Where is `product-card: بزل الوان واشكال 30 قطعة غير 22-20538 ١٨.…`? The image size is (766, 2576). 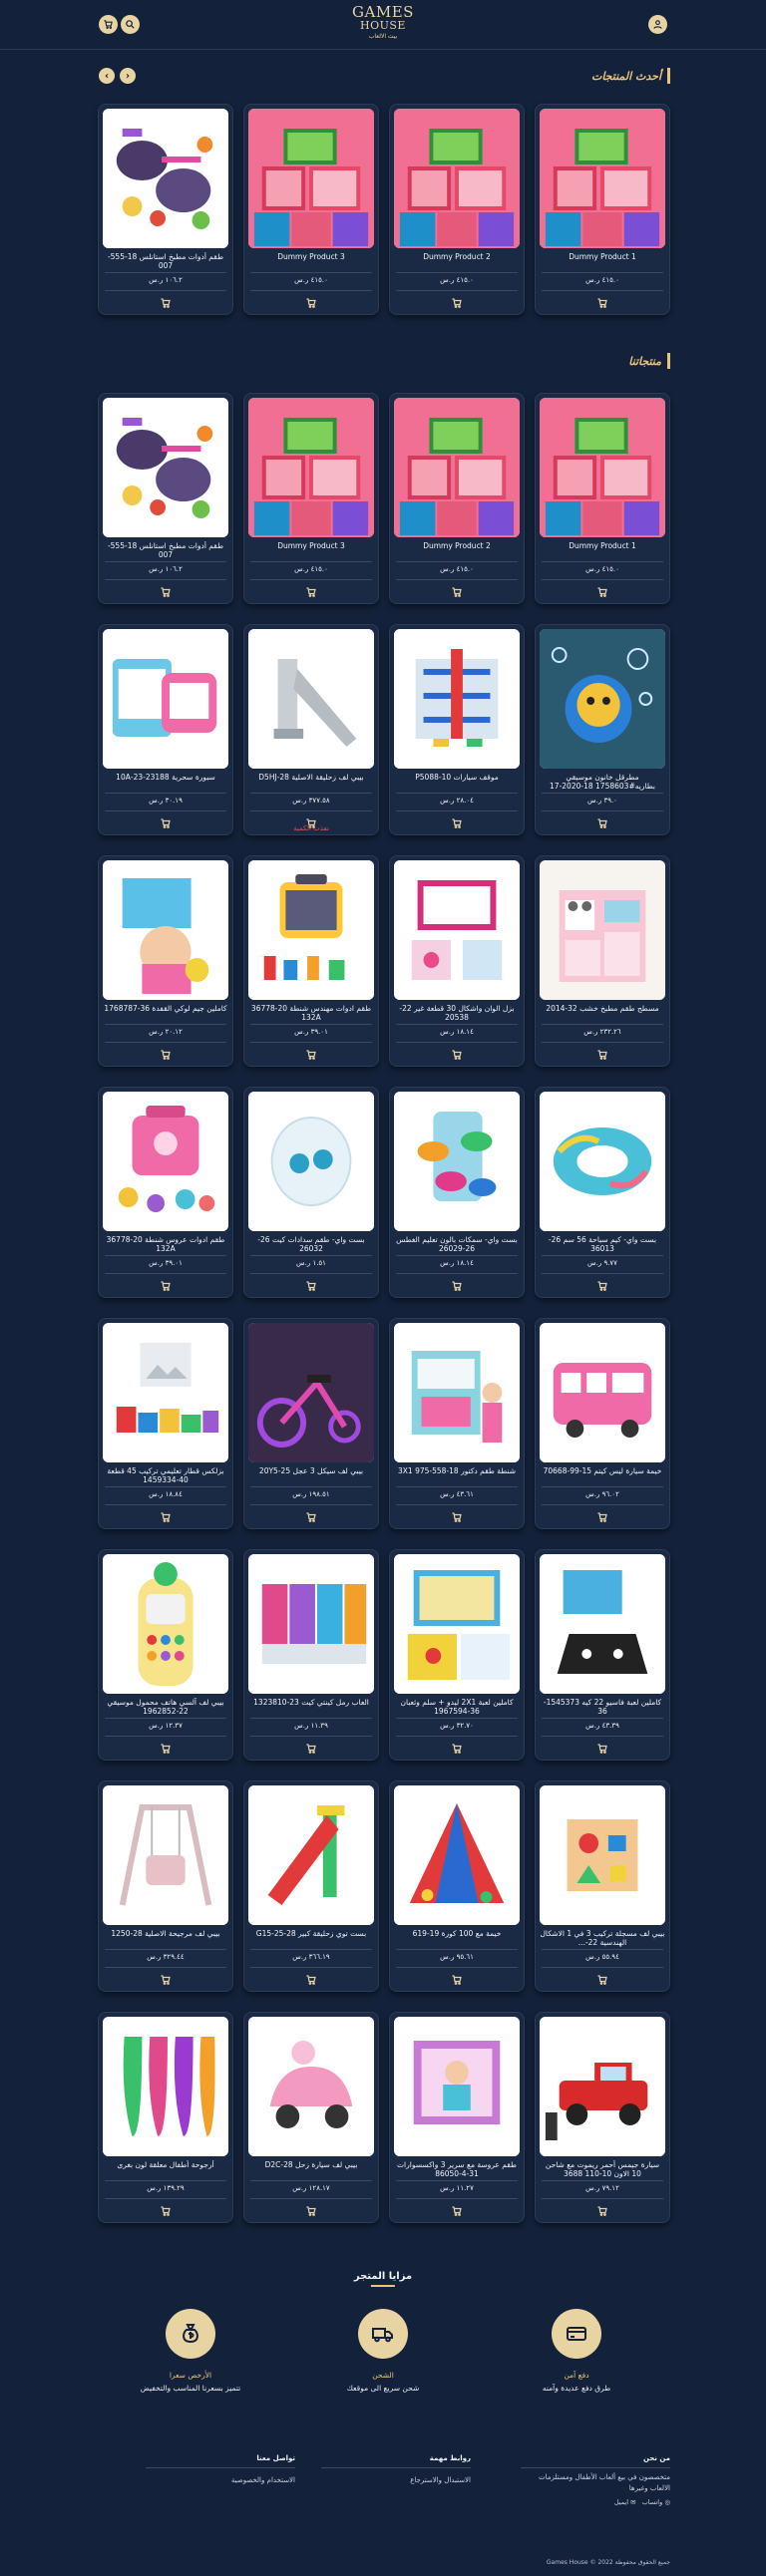
product-card: بزل الوان واشكال 30 قطعة غير 22-20538 ١٨.… is located at coordinates (457, 961).